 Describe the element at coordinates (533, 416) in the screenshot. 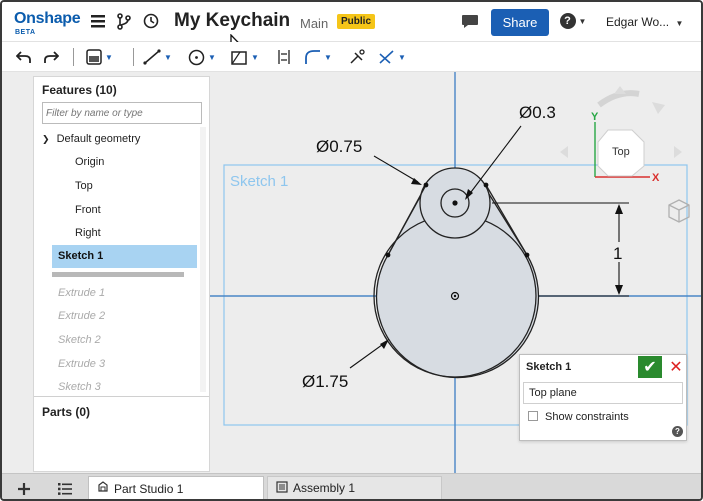

I see `show-constraints-checkbox` at that location.